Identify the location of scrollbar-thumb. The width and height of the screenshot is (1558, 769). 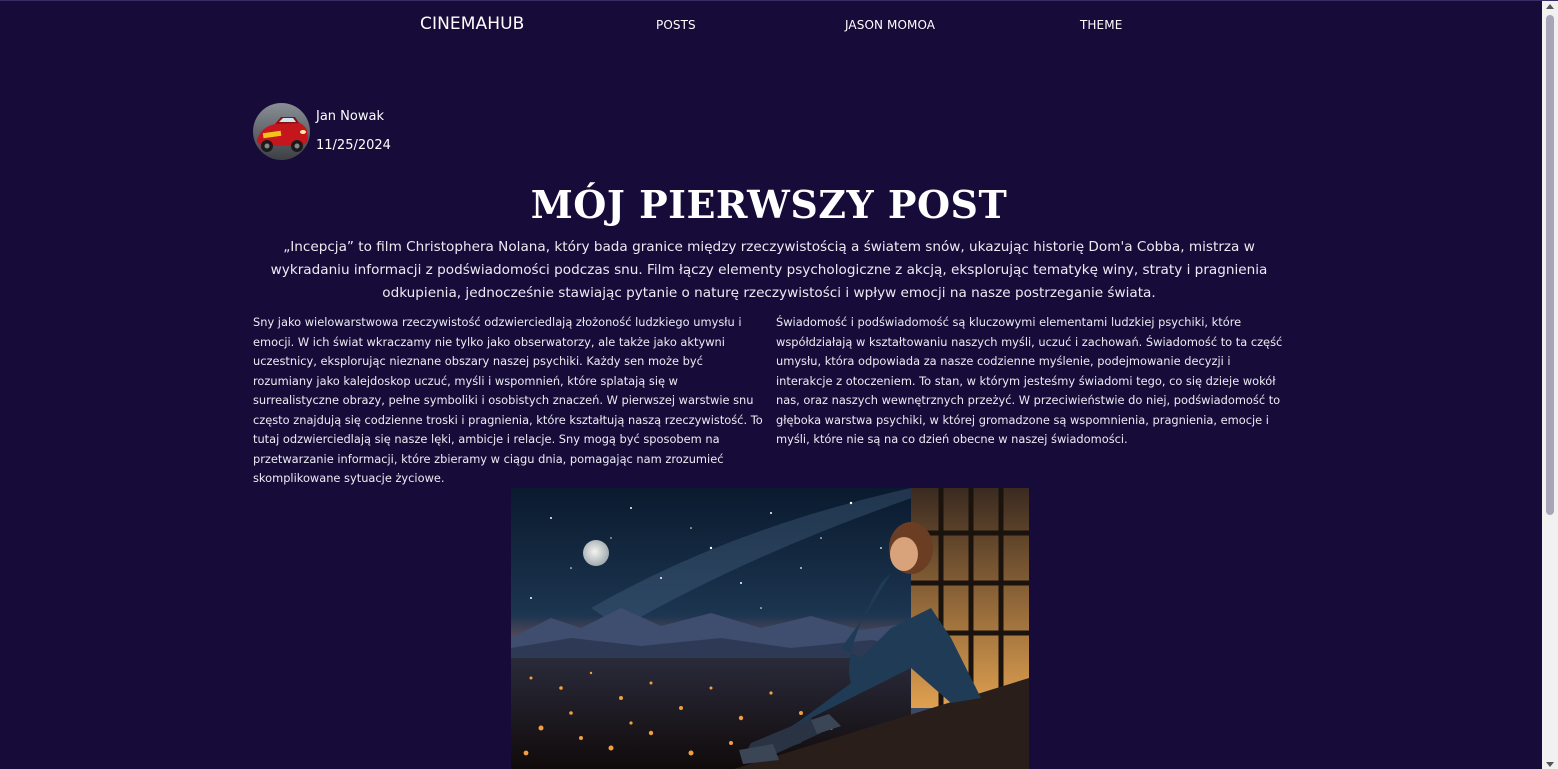
(1550, 265).